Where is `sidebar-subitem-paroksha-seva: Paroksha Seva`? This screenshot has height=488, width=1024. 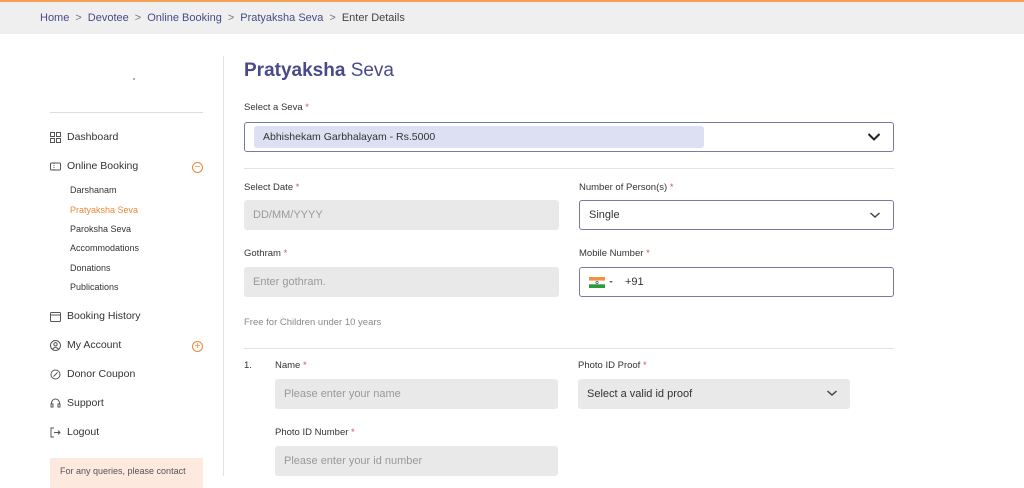 sidebar-subitem-paroksha-seva: Paroksha Seva is located at coordinates (100, 229).